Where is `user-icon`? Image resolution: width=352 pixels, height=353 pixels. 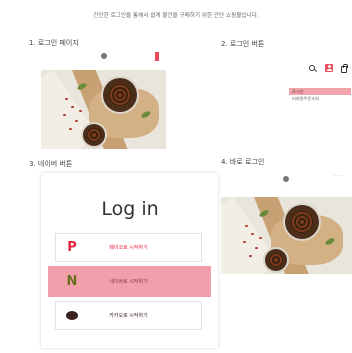
user-icon is located at coordinates (329, 68).